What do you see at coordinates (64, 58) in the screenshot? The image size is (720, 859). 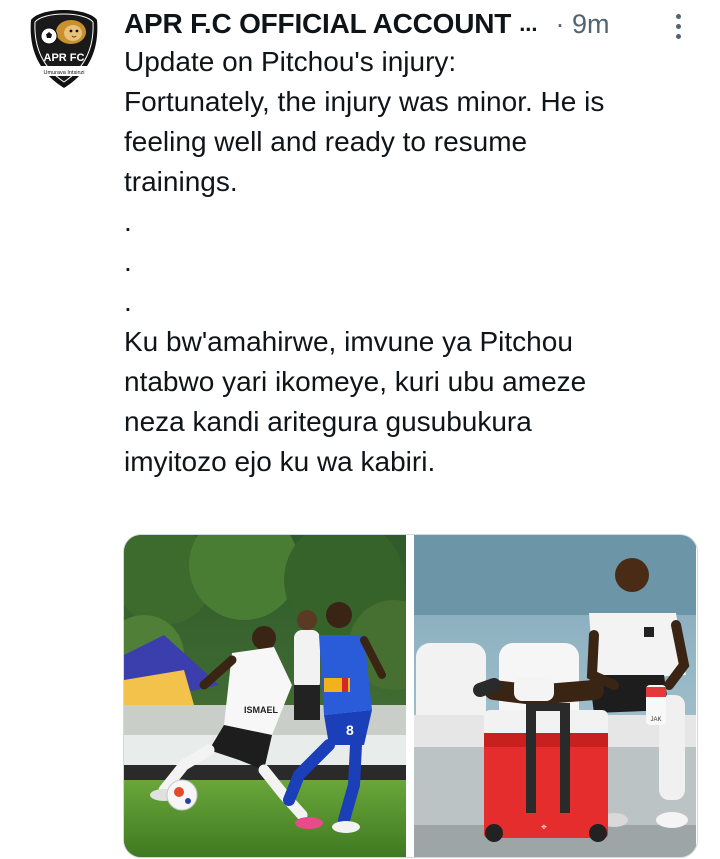 I see `avatar-logo-text: APR FC` at bounding box center [64, 58].